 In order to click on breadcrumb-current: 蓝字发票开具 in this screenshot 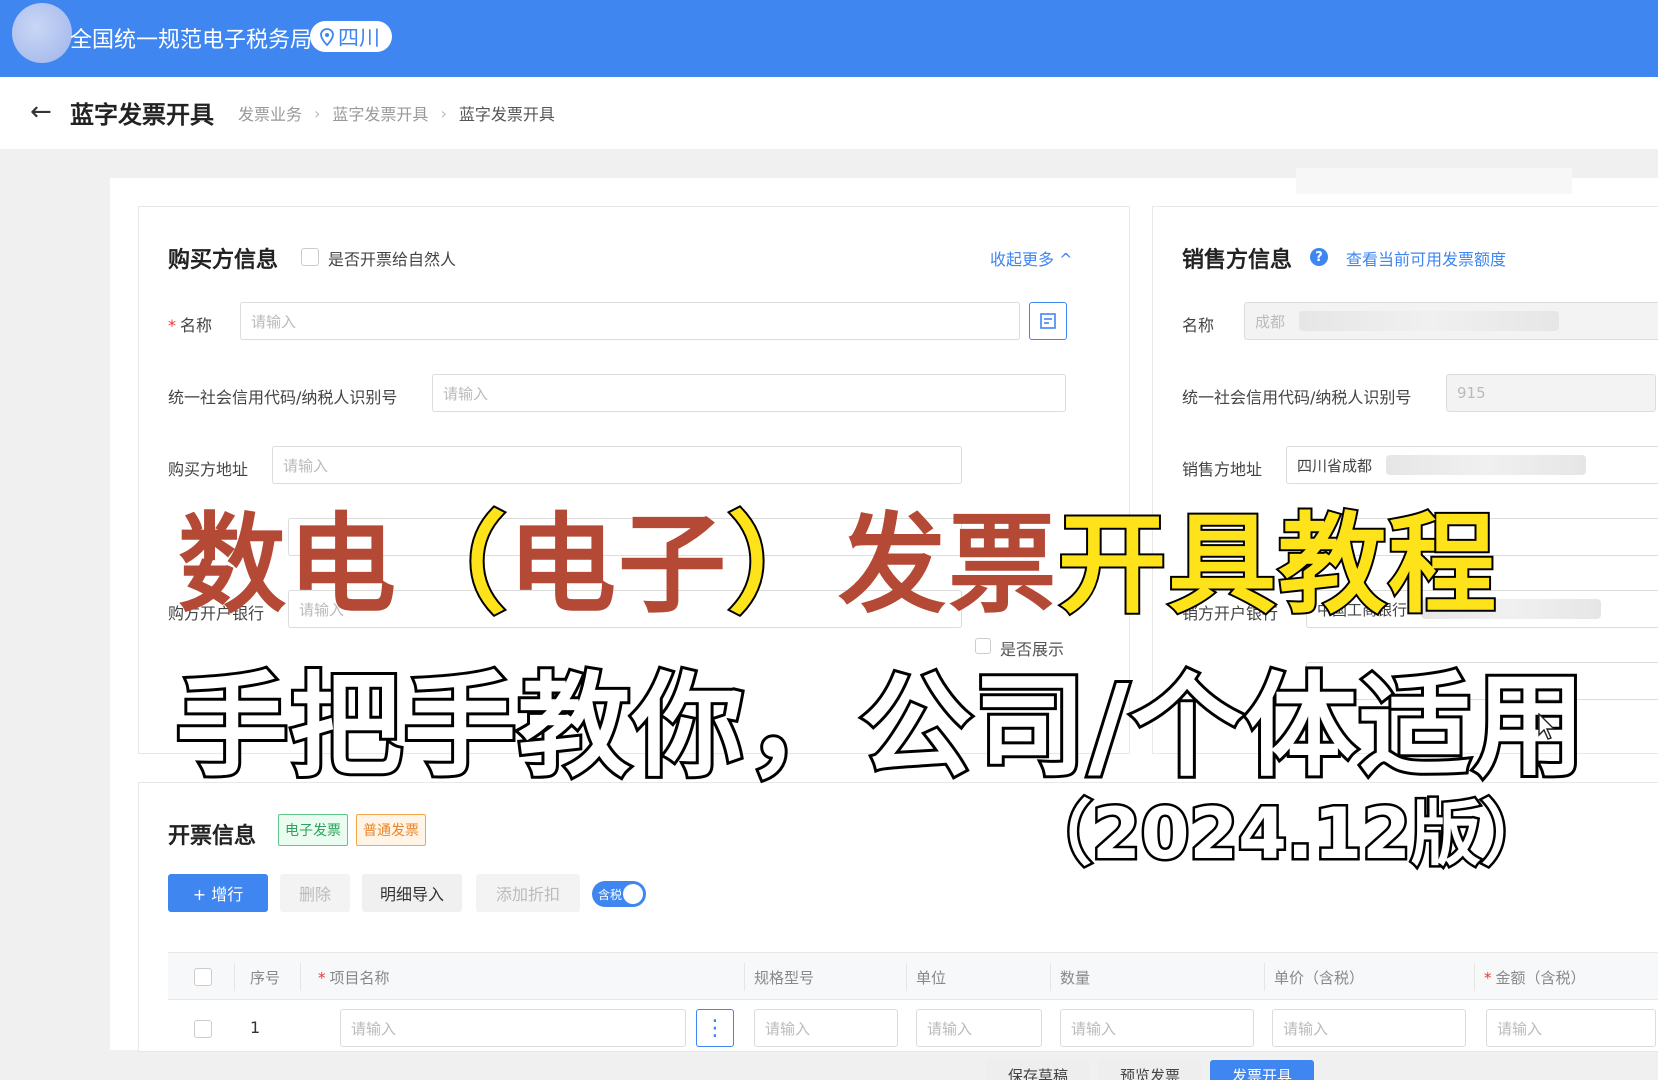, I will do `click(506, 114)`.